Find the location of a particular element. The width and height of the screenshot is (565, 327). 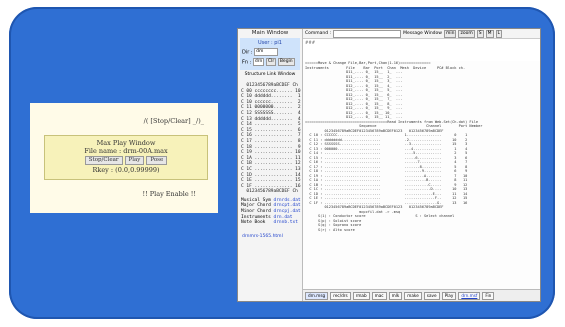

play-button-row: Stop/Clear Play Pose is located at coordinates (126, 160).